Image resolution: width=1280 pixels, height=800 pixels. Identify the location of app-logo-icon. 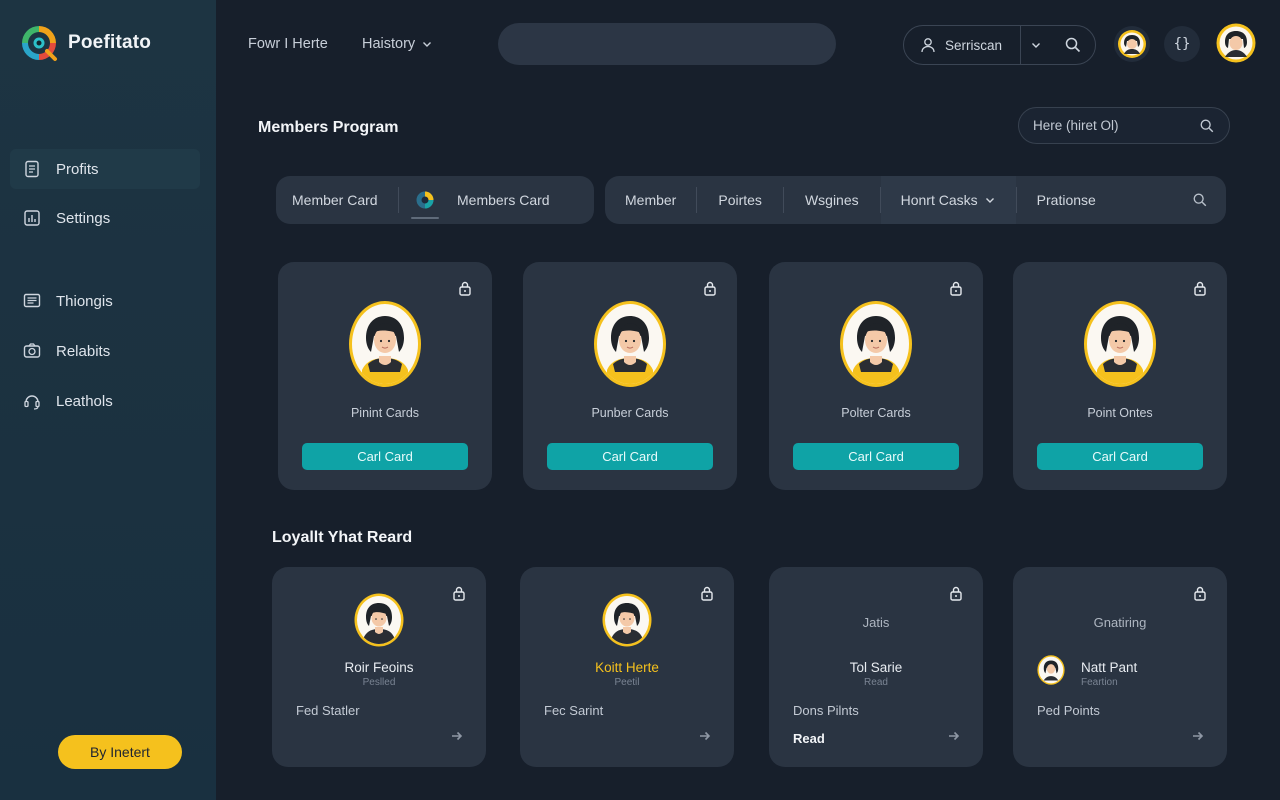
(39, 43).